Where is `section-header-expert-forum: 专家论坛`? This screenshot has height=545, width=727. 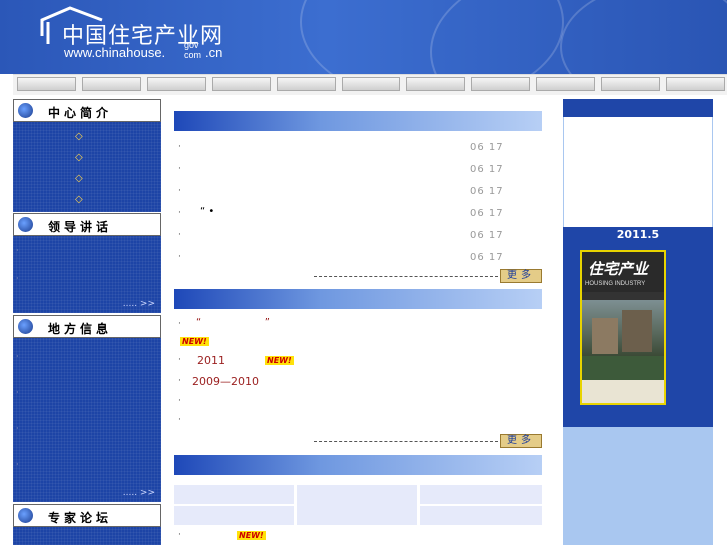 section-header-expert-forum: 专家论坛 is located at coordinates (87, 515).